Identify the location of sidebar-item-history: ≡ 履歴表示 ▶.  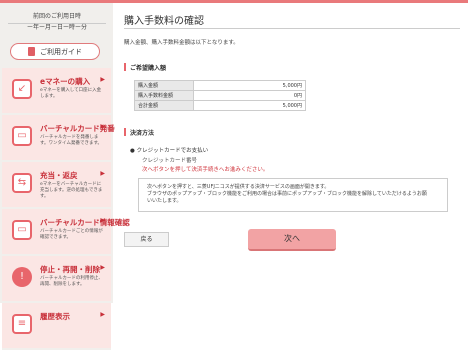
(56, 326).